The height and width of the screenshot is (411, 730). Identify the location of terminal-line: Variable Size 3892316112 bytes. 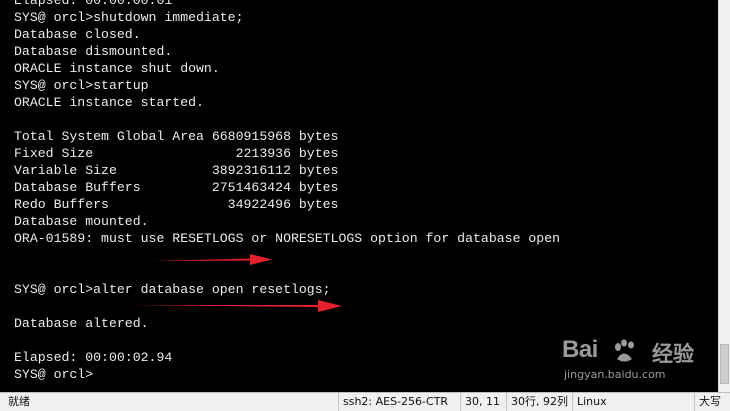
(176, 170).